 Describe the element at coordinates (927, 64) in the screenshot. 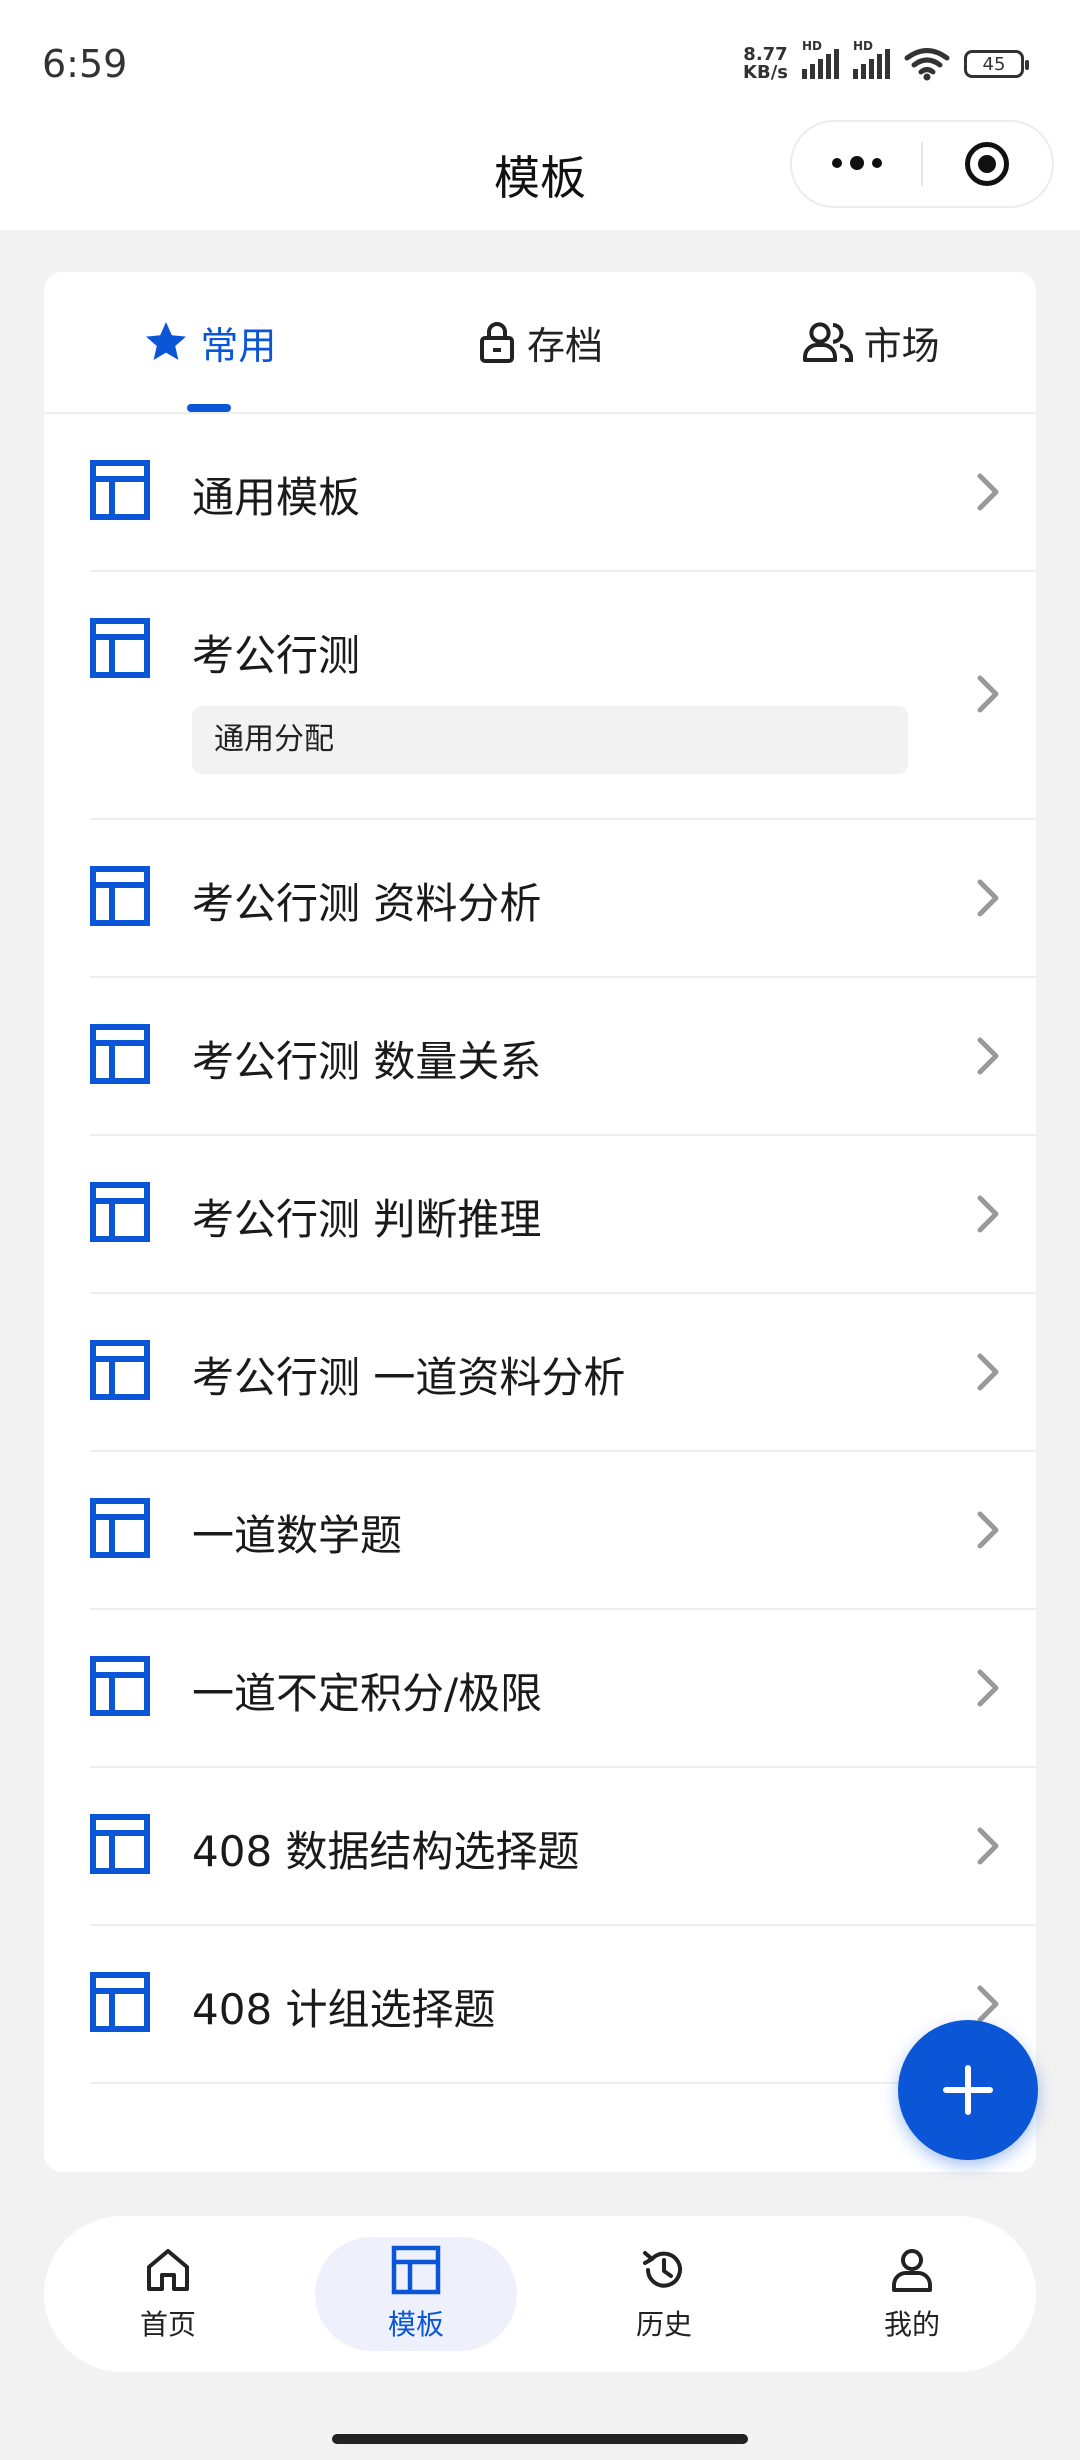

I see `wifi-icon` at that location.